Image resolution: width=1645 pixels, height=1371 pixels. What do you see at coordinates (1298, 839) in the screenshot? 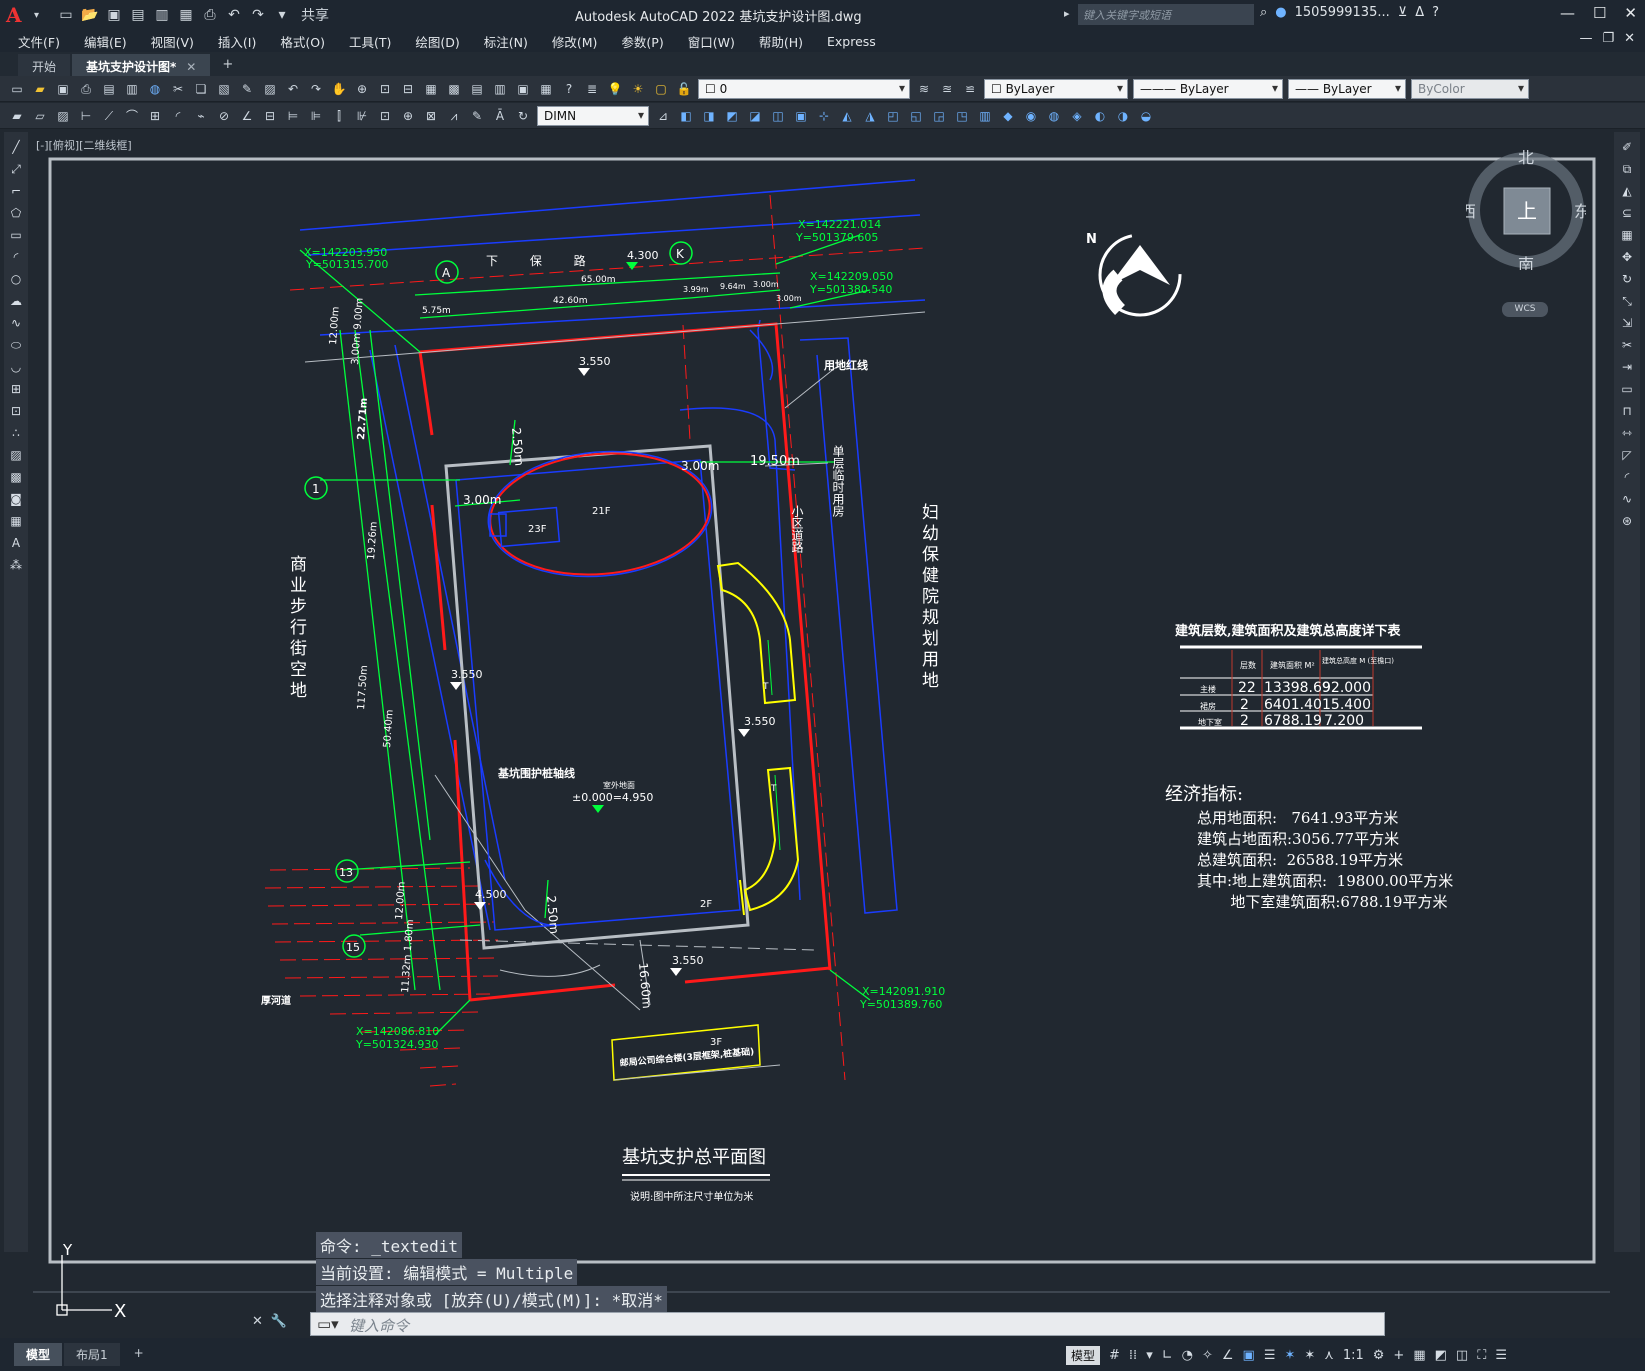
I see `econ-row: 建筑占地面积:3056.77平方米` at bounding box center [1298, 839].